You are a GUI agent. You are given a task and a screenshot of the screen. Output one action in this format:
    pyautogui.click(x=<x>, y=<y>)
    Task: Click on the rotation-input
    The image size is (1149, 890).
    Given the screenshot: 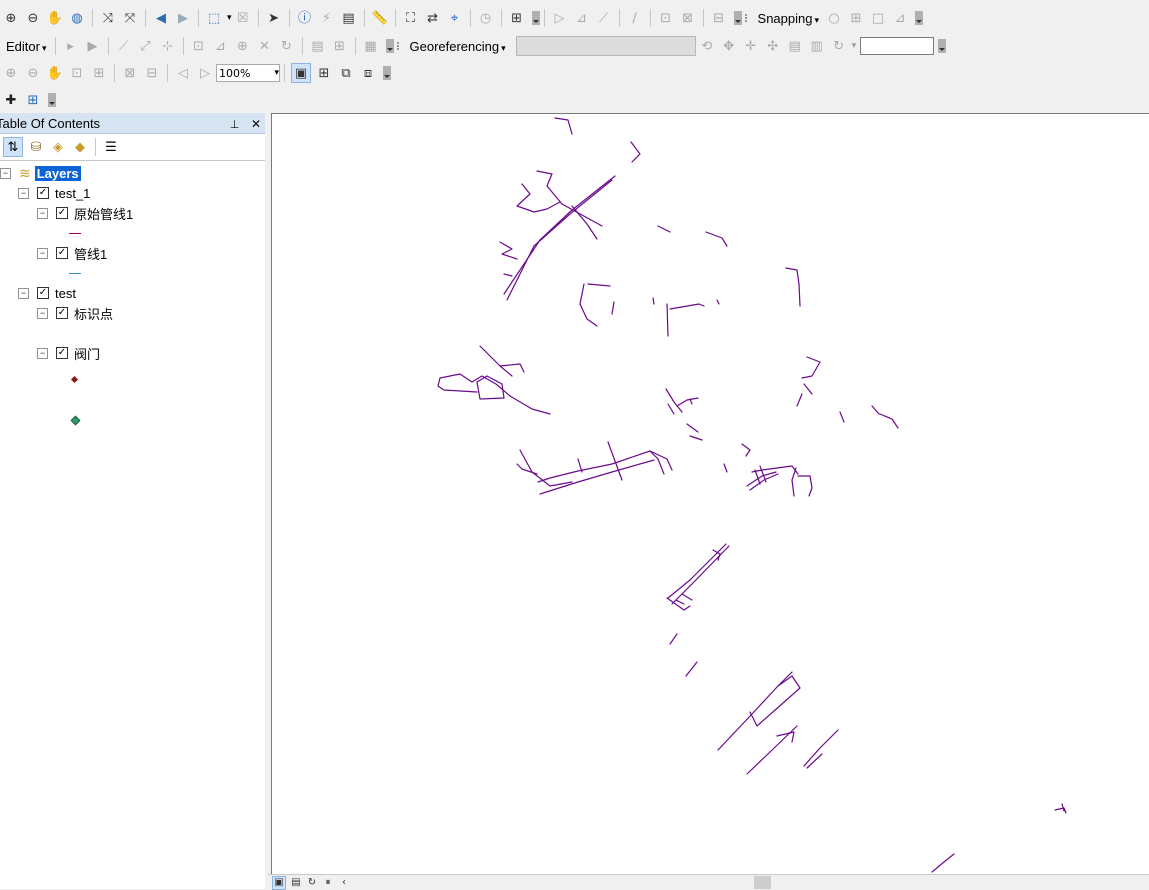 What is the action you would take?
    pyautogui.click(x=897, y=46)
    